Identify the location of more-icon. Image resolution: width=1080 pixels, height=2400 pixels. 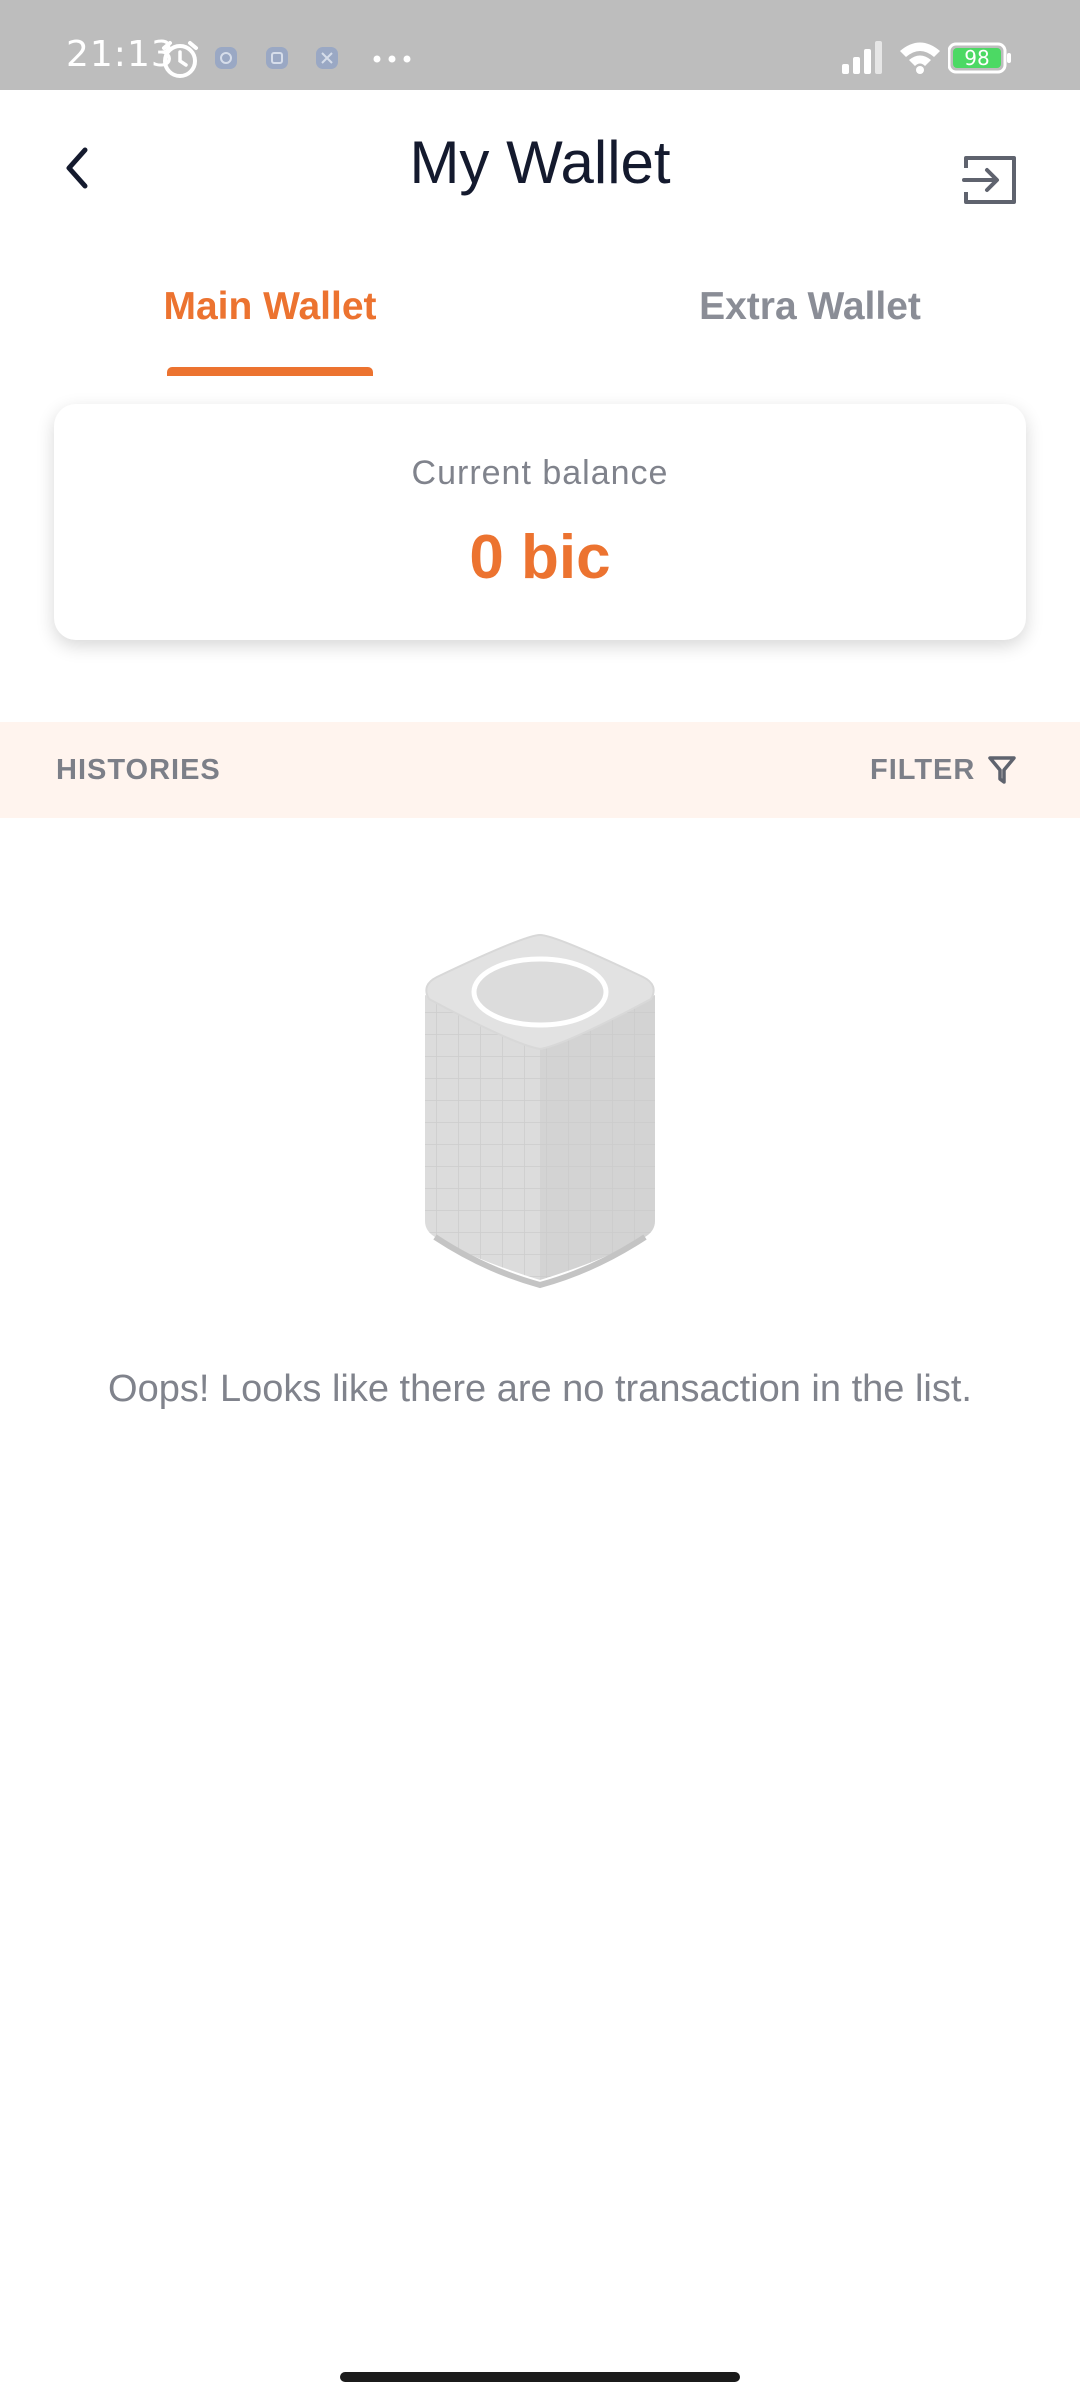
(392, 59).